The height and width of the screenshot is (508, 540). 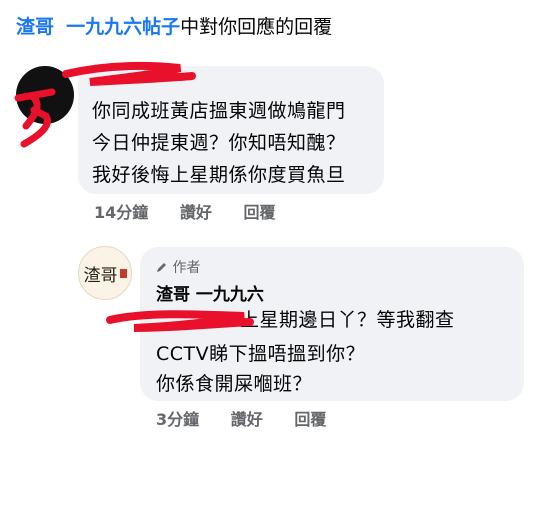 I want to click on comment-reply-button: 回覆, so click(x=259, y=212).